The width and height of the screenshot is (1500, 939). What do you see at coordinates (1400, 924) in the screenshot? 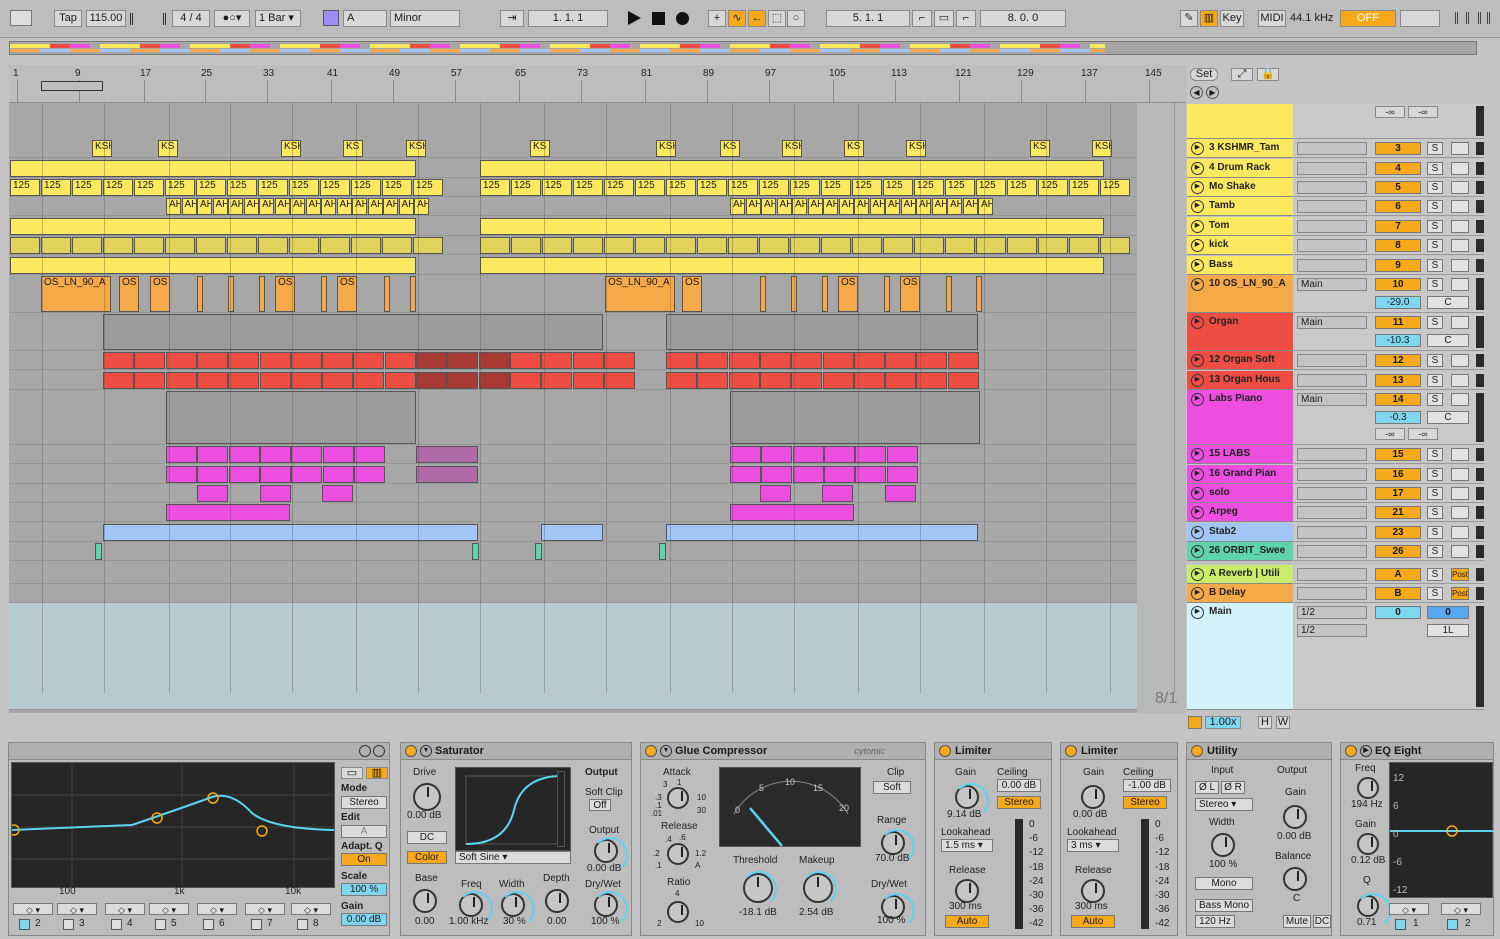
I see `eq8-band-toggle` at bounding box center [1400, 924].